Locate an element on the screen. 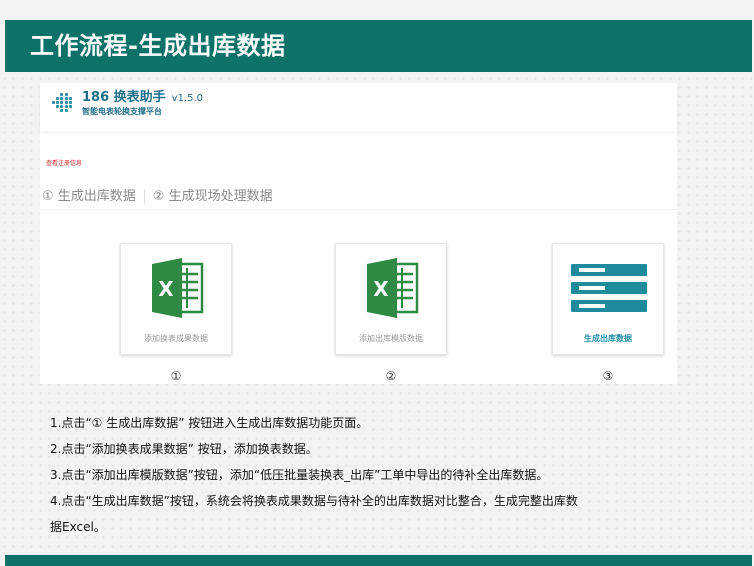 This screenshot has width=754, height=566. instruction-step: 据Excel。 is located at coordinates (78, 527).